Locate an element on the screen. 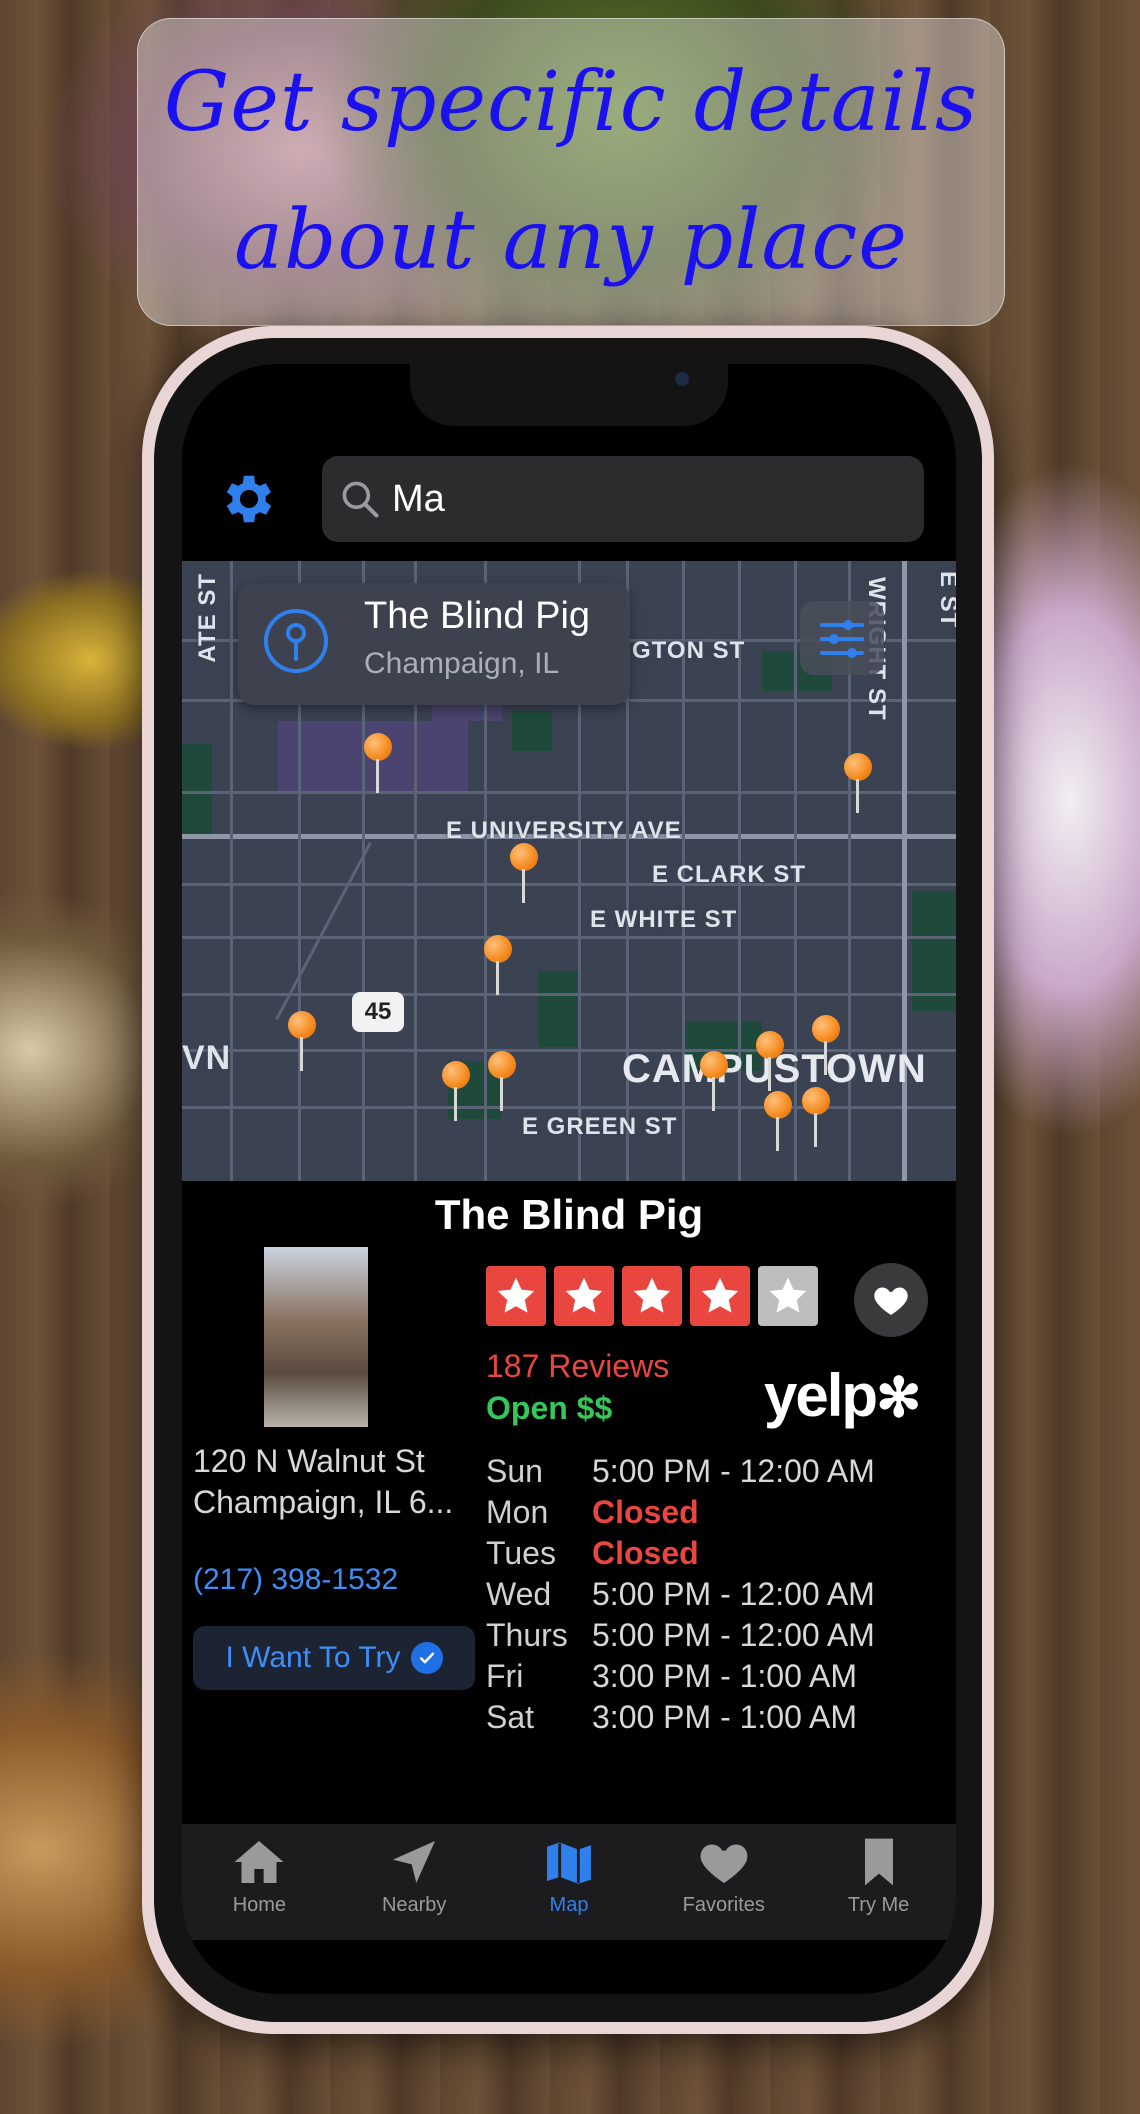  hours-row: Sat 3:00 PM - 1:00 AM is located at coordinates (672, 1717).